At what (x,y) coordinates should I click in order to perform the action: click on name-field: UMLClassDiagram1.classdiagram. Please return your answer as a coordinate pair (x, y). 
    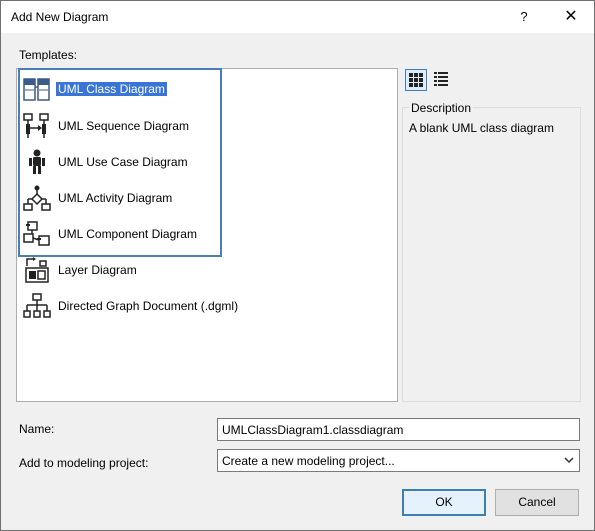
    Looking at the image, I should click on (398, 429).